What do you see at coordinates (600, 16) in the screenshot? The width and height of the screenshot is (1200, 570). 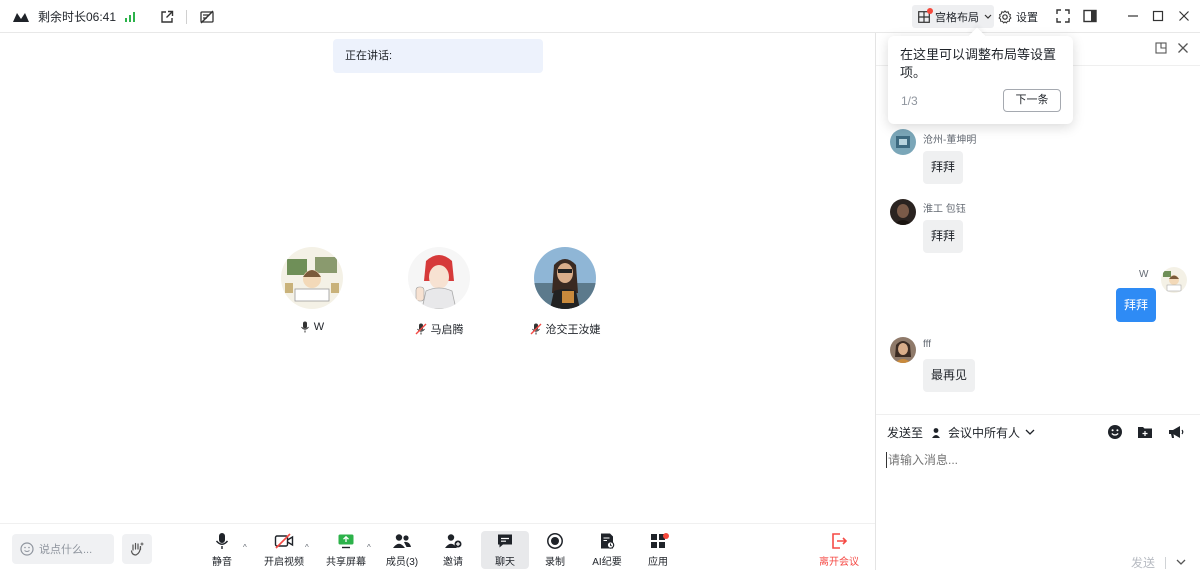 I see `top-bar: 剩余时长06:41 宫格布局 设置` at bounding box center [600, 16].